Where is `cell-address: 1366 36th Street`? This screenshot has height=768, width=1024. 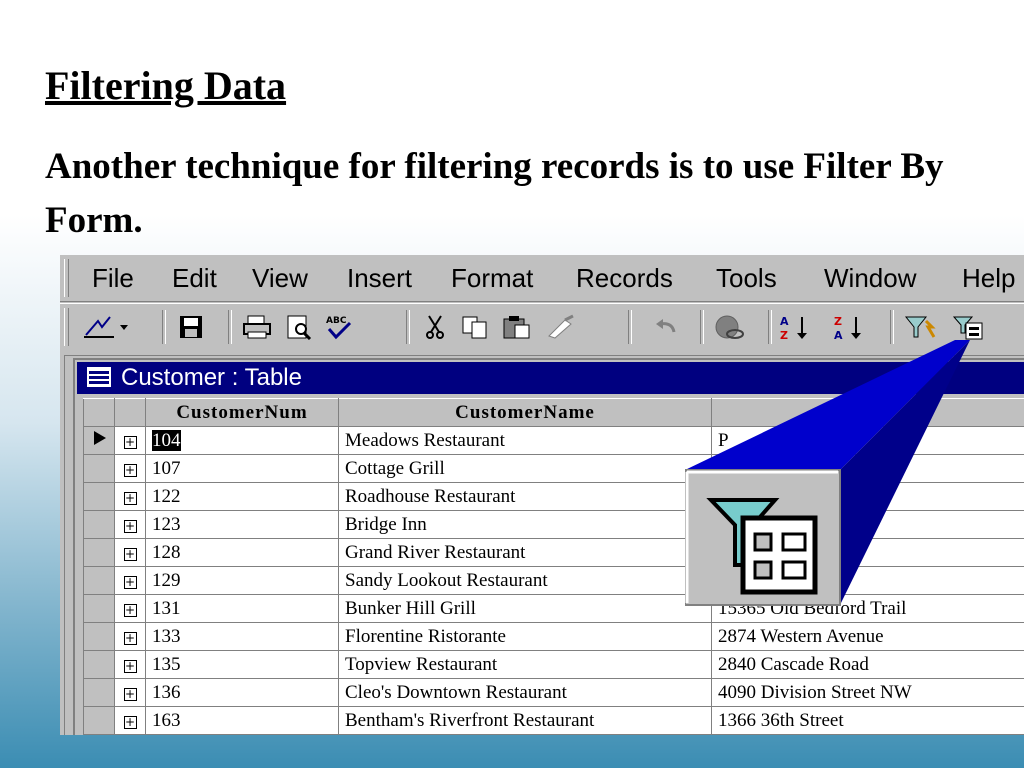
cell-address: 1366 36th Street is located at coordinates (867, 720).